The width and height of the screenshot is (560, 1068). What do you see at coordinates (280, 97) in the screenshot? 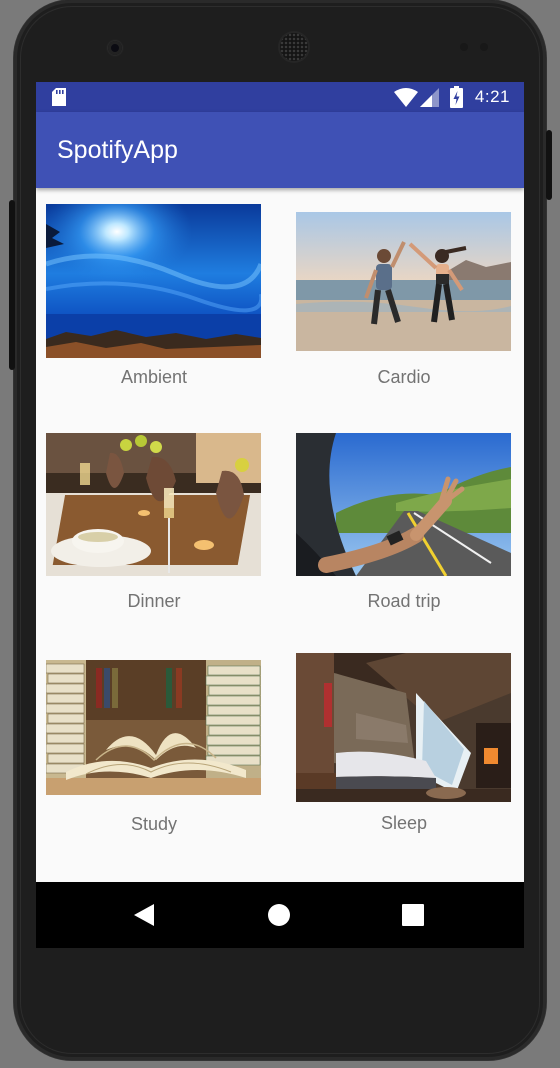
I see `status-bar: 4:21` at bounding box center [280, 97].